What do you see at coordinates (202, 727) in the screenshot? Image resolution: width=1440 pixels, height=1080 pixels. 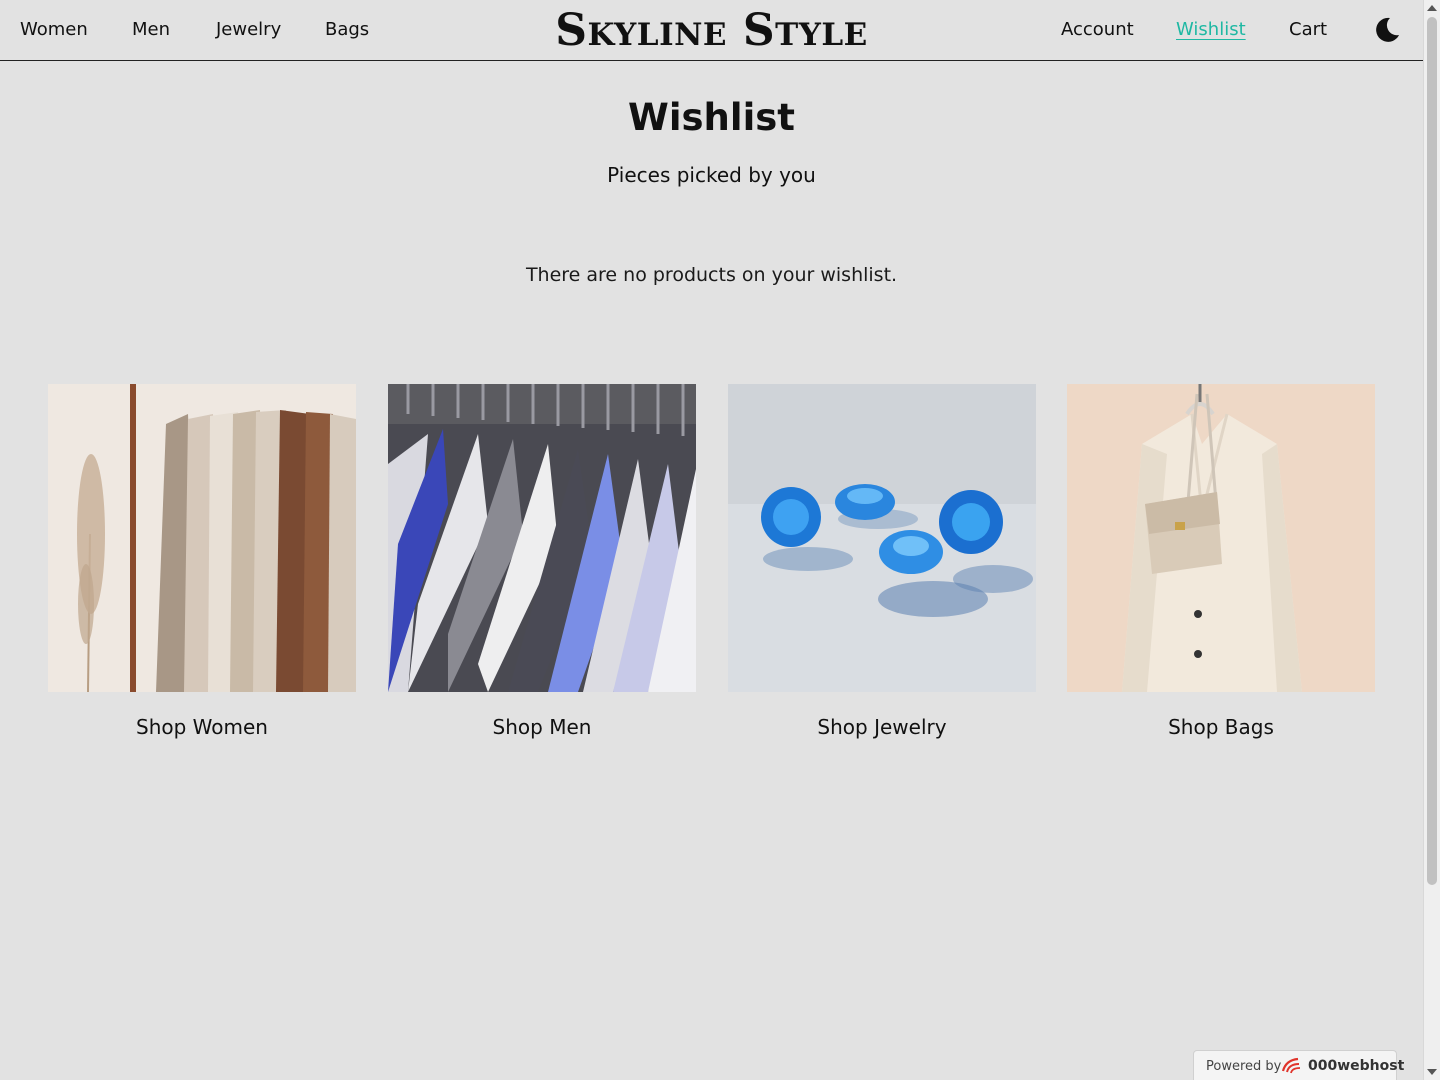 I see `category-label-women: Shop Women` at bounding box center [202, 727].